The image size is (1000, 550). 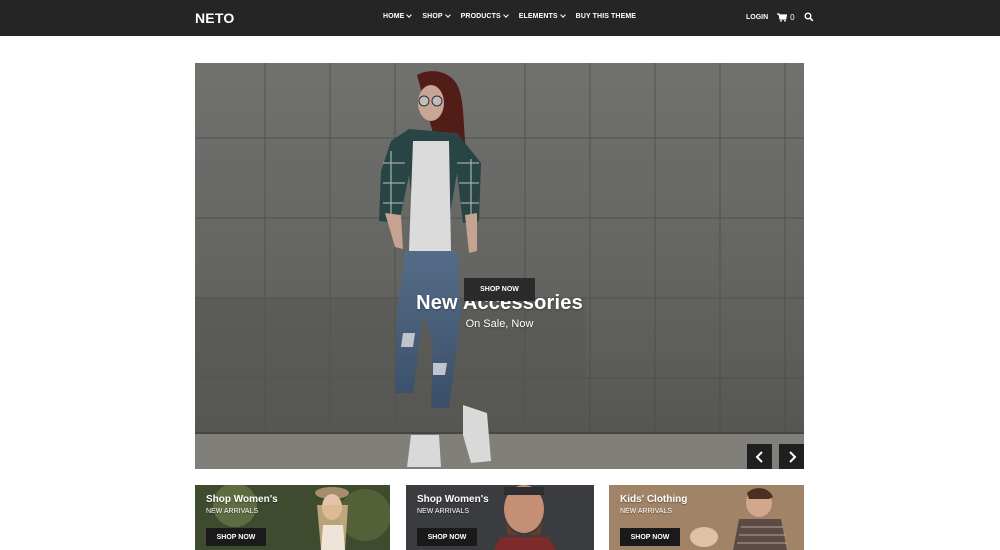 I want to click on nav-item-buy-theme: BUY THIS THEME, so click(x=606, y=16).